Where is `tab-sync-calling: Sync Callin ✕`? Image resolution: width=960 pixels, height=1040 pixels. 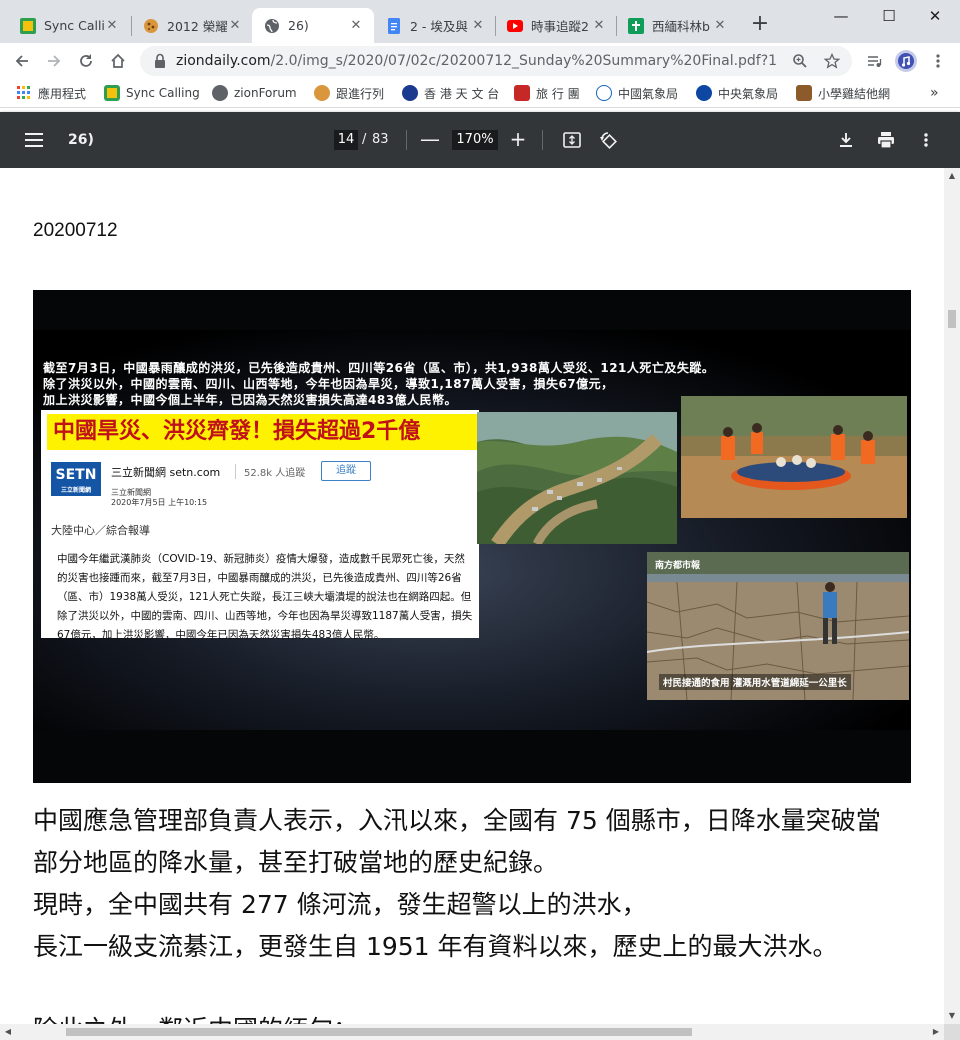
tab-sync-calling: Sync Callin ✕ is located at coordinates (69, 25).